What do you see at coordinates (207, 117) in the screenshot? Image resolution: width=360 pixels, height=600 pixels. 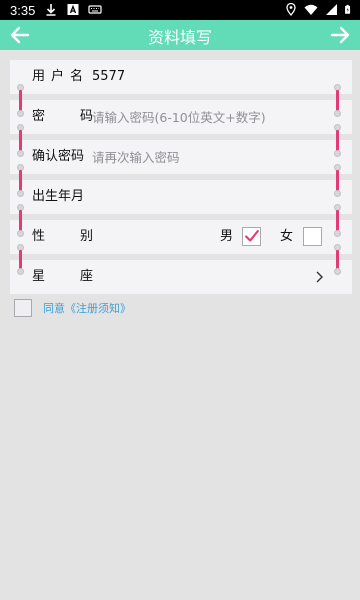 I see `password-input` at bounding box center [207, 117].